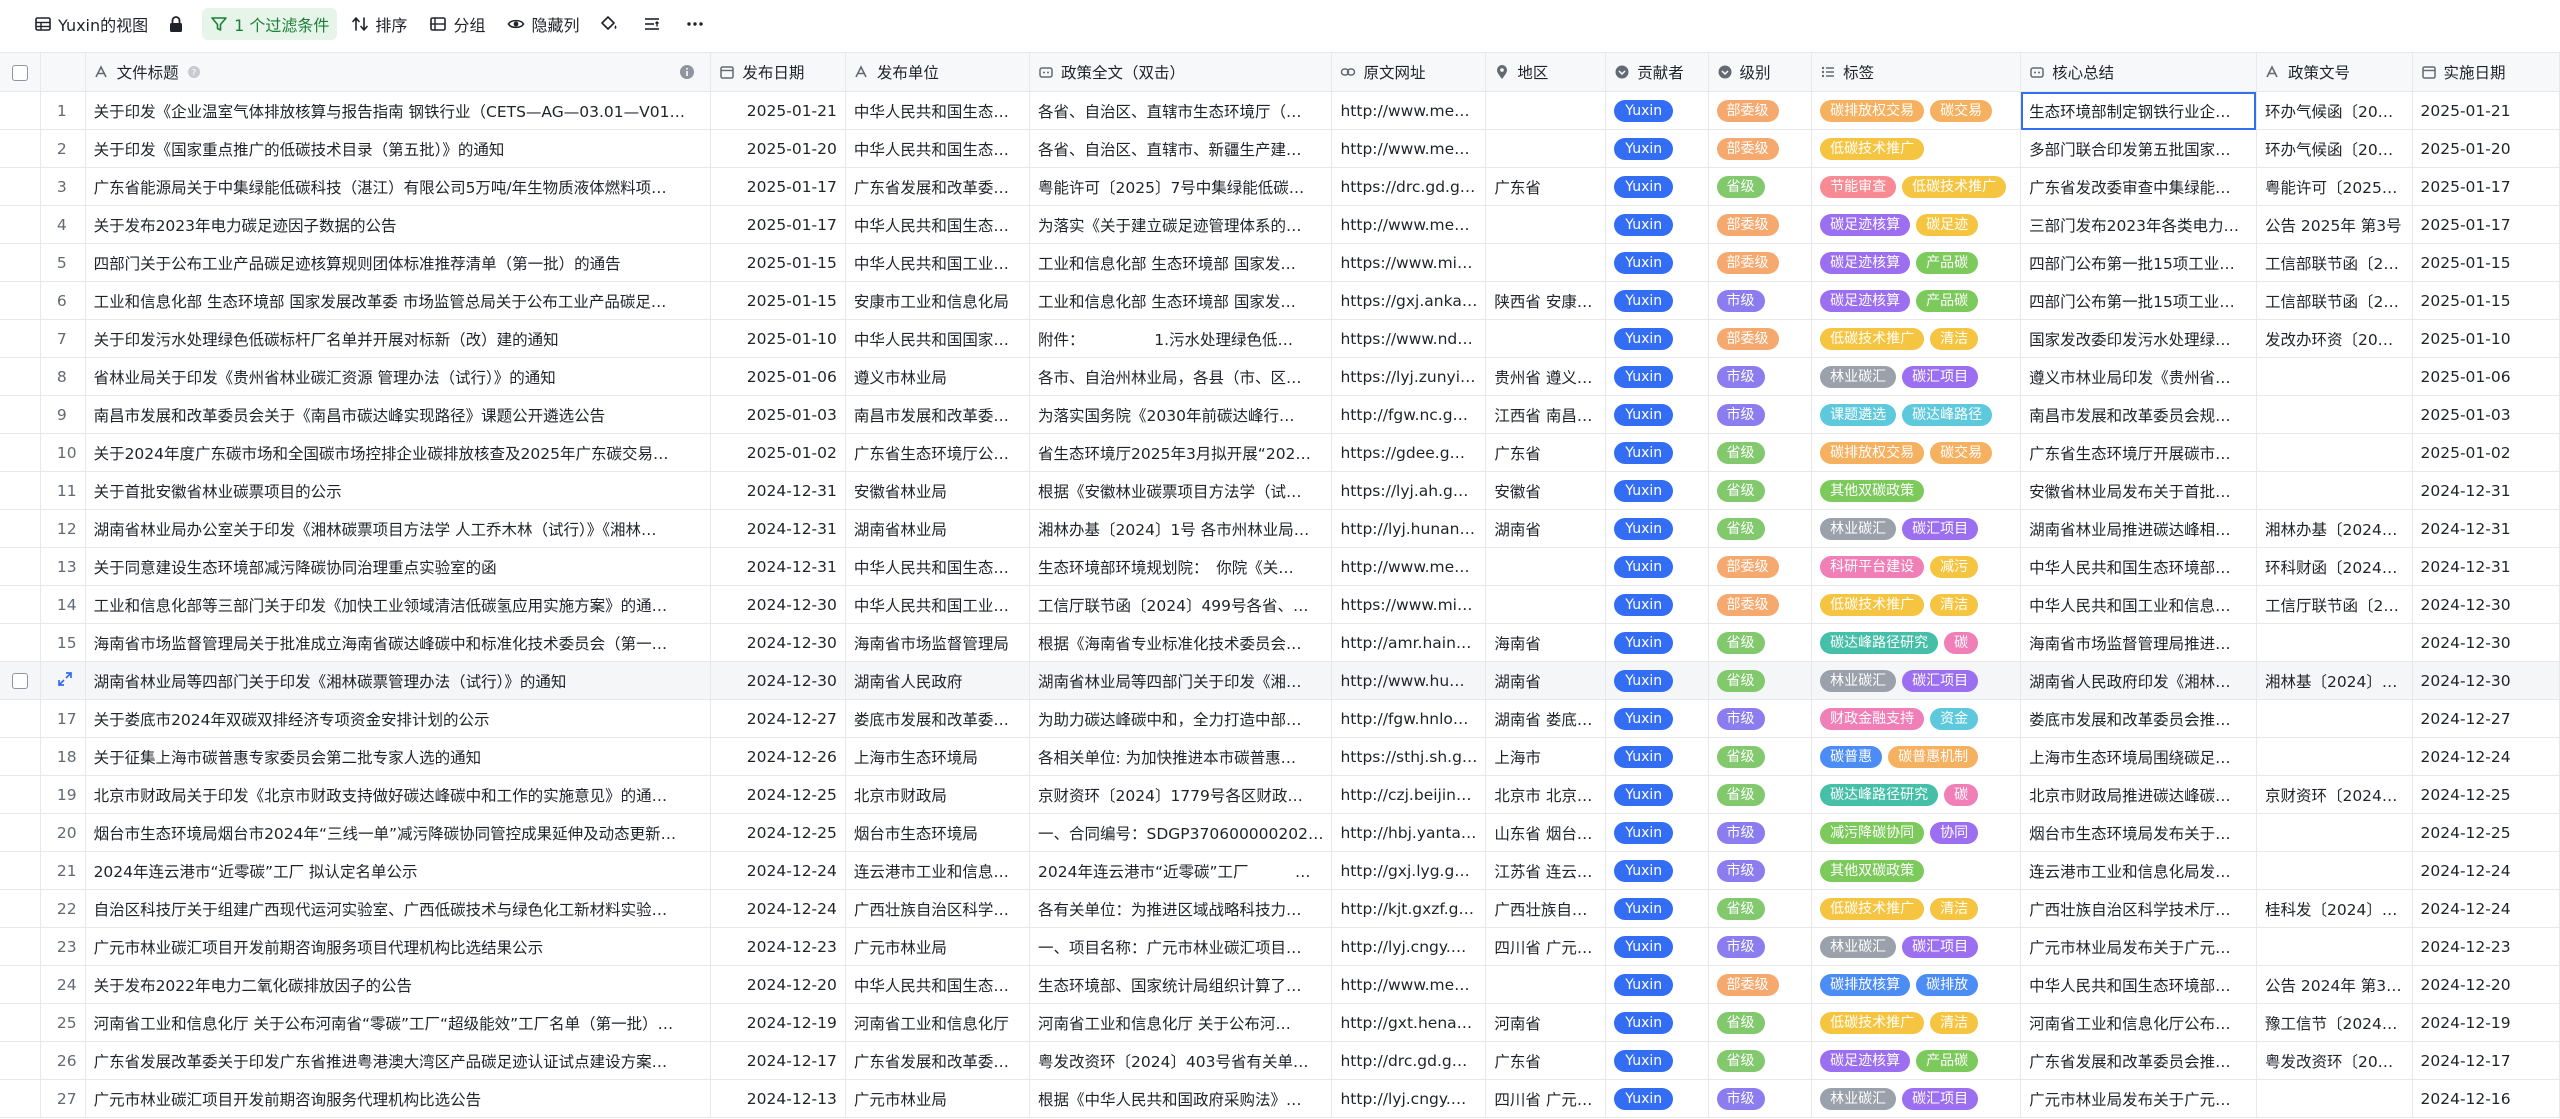  What do you see at coordinates (778, 338) in the screenshot?
I see `cell-date: 2025-01-10` at bounding box center [778, 338].